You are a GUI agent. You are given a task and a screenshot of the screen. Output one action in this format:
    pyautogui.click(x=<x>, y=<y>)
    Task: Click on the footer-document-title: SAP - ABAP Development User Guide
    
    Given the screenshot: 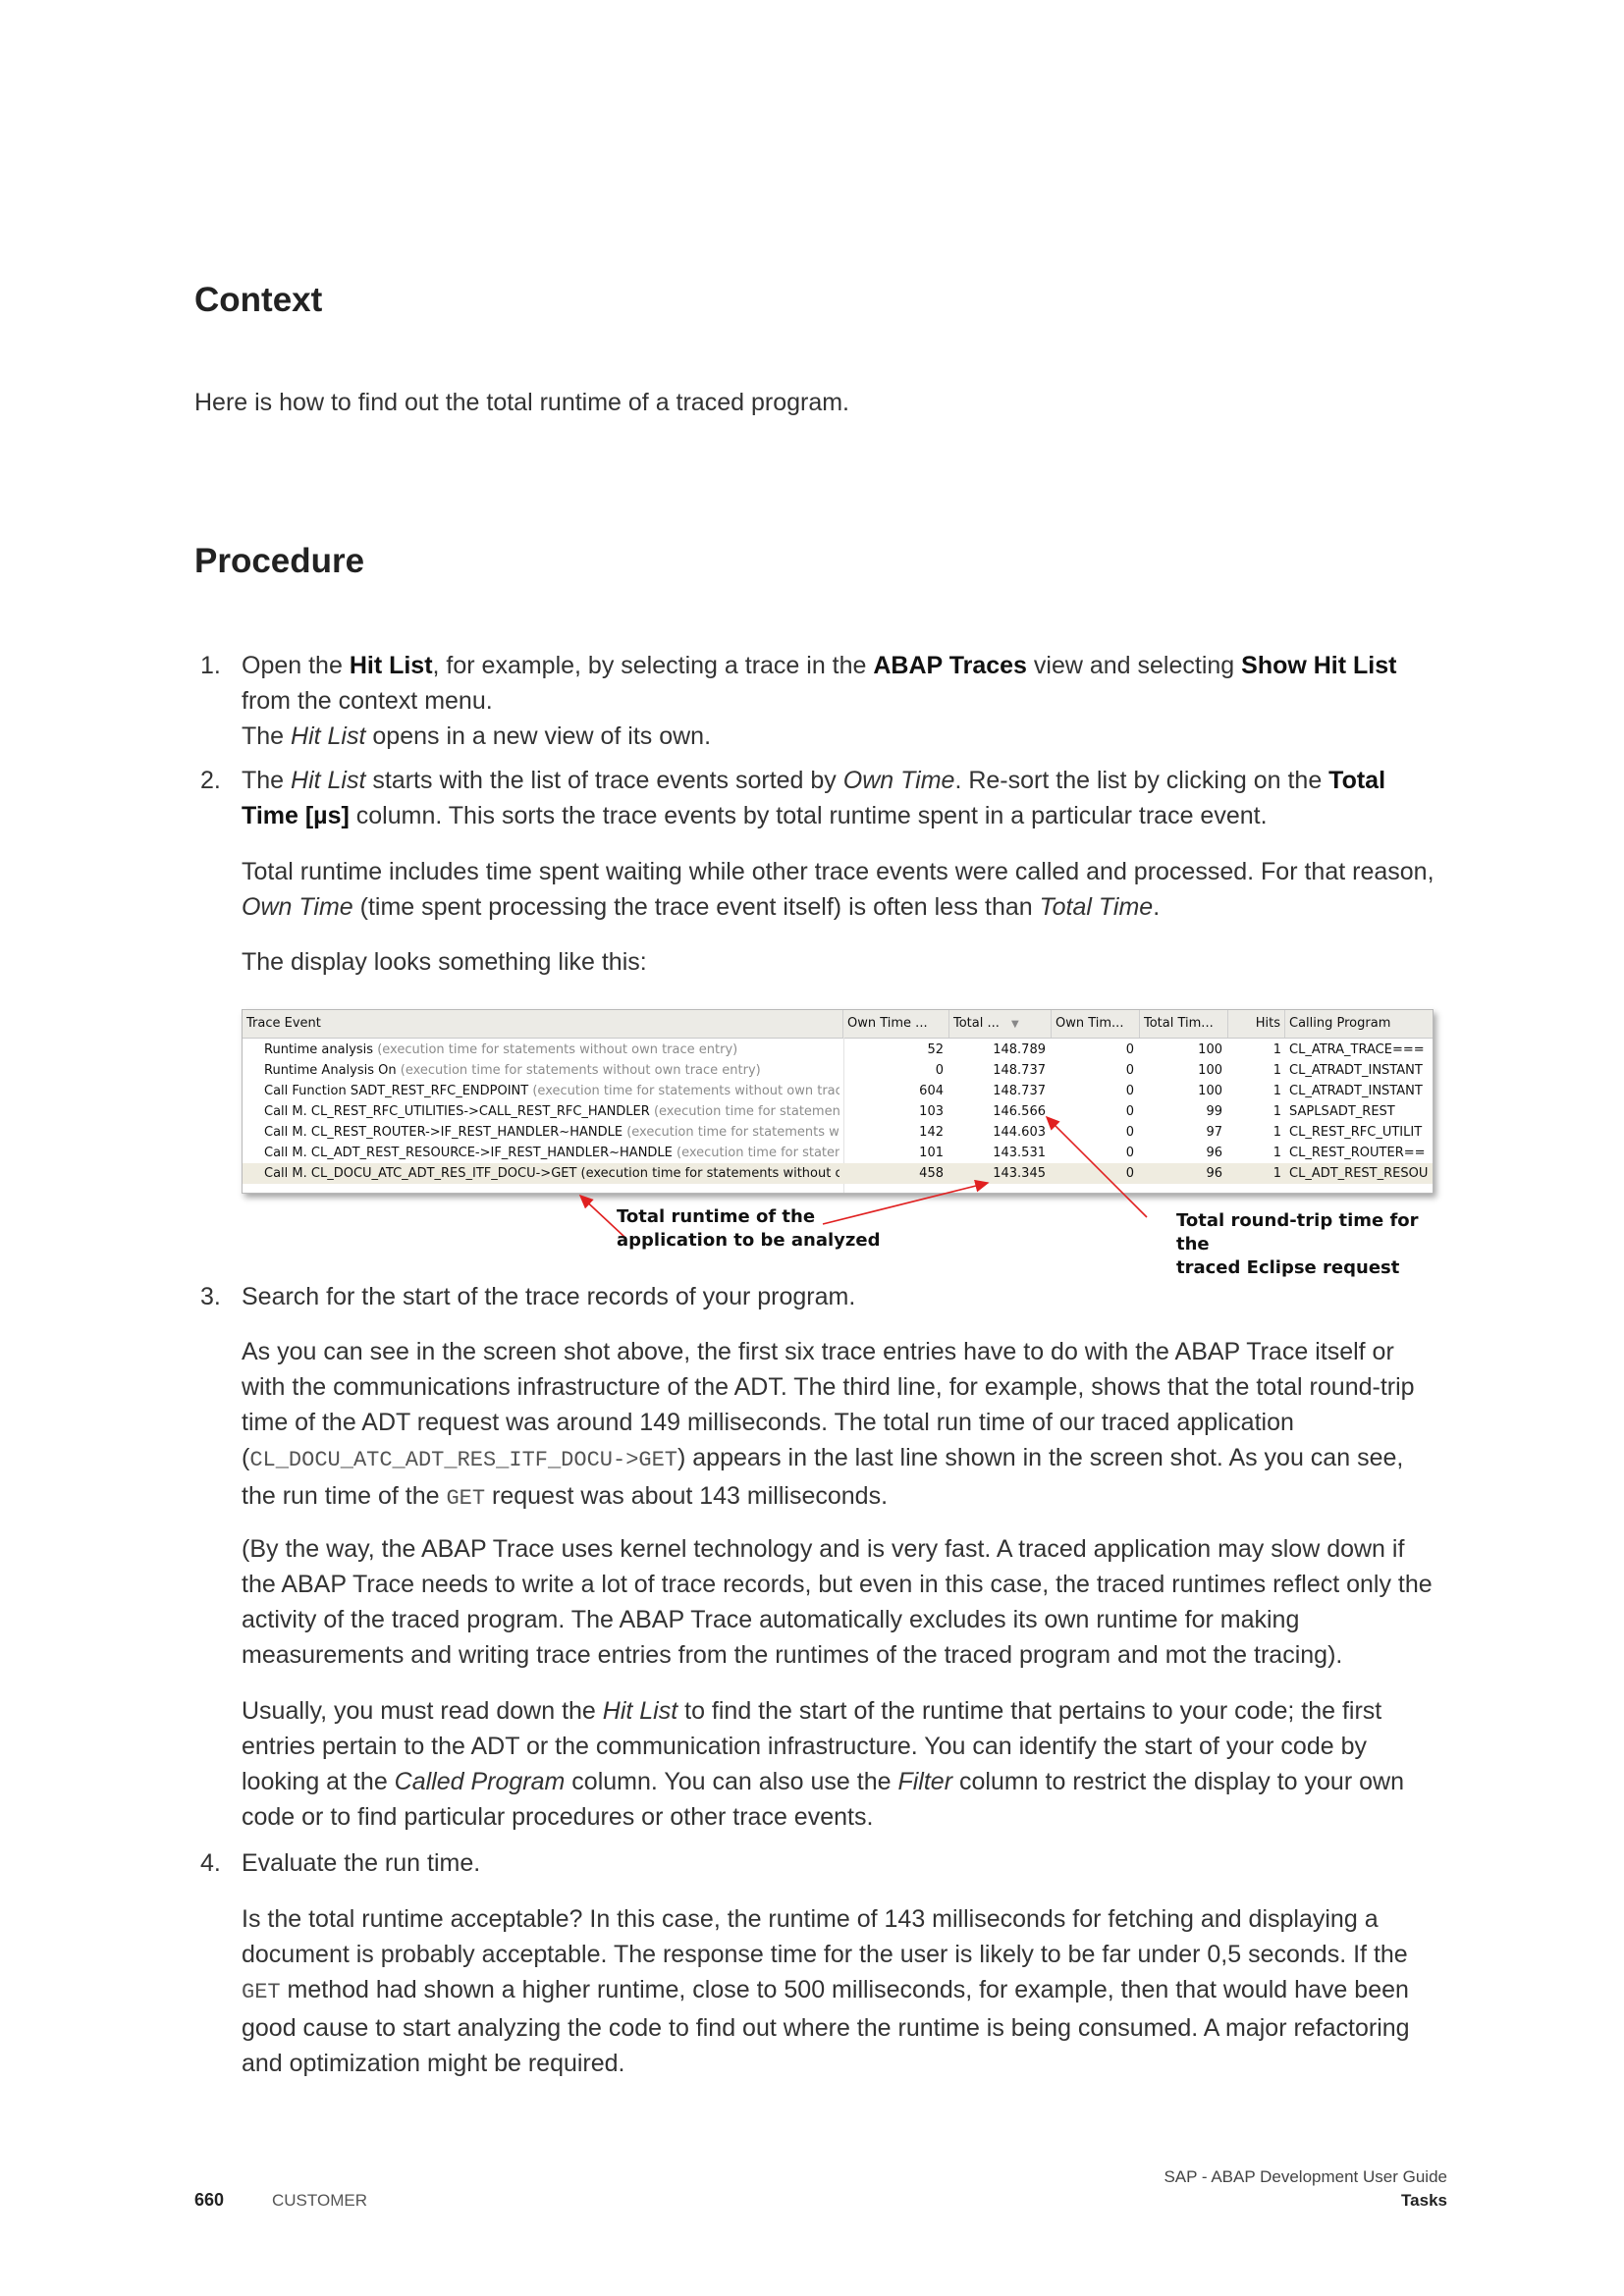 What is the action you would take?
    pyautogui.click(x=1305, y=2177)
    